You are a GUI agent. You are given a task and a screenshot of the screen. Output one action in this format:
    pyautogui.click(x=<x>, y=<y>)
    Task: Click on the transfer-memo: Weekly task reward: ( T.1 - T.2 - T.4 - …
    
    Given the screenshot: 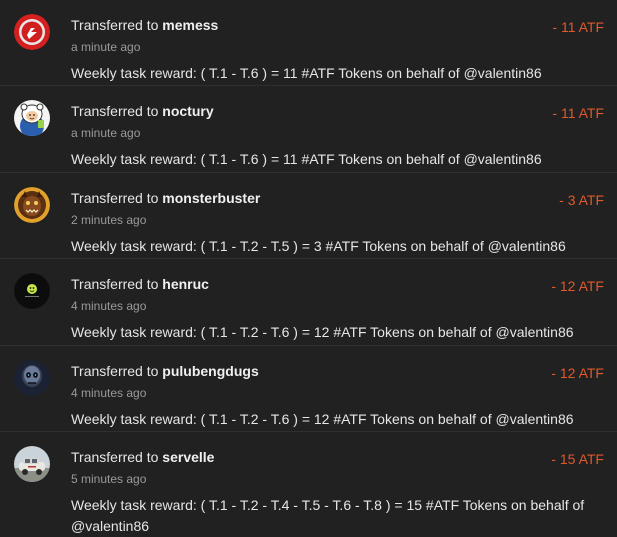 What is the action you would take?
    pyautogui.click(x=328, y=515)
    